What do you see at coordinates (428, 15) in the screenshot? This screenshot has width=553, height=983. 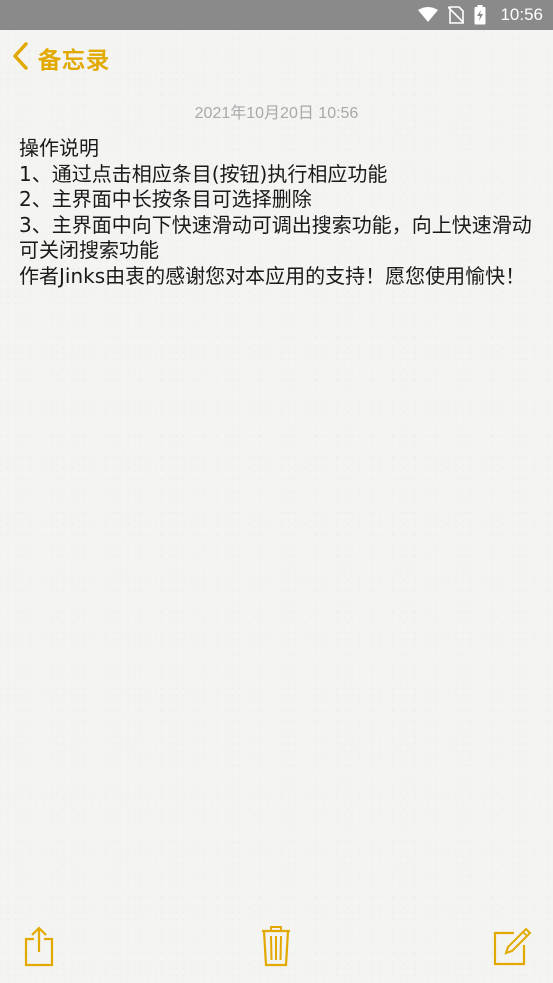 I see `wifi-icon` at bounding box center [428, 15].